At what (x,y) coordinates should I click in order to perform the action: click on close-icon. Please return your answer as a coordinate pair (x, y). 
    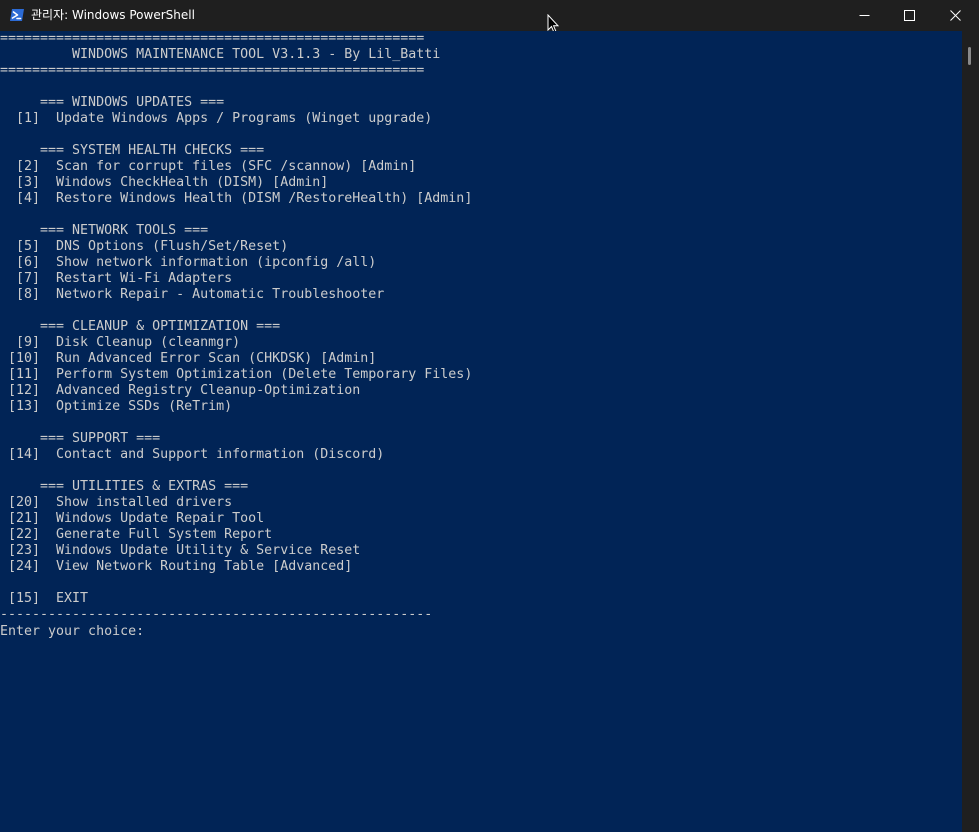
    Looking at the image, I should click on (955, 15).